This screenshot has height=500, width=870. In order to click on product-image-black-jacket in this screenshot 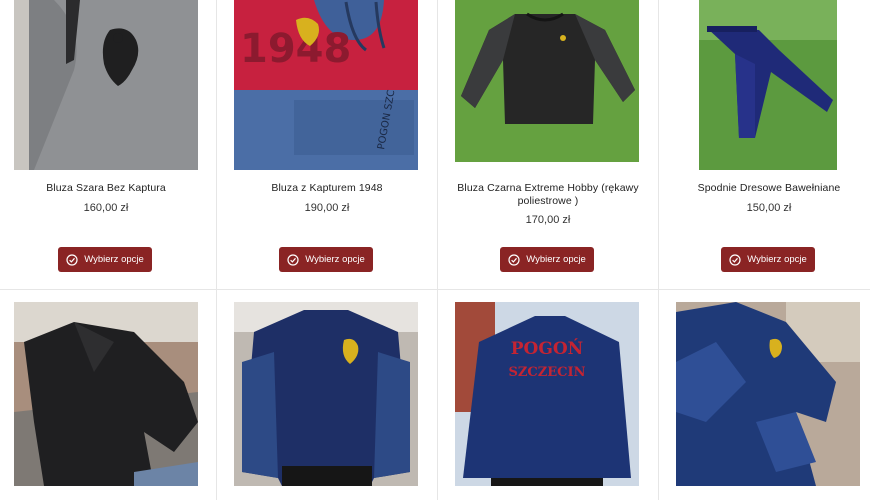, I will do `click(106, 394)`.